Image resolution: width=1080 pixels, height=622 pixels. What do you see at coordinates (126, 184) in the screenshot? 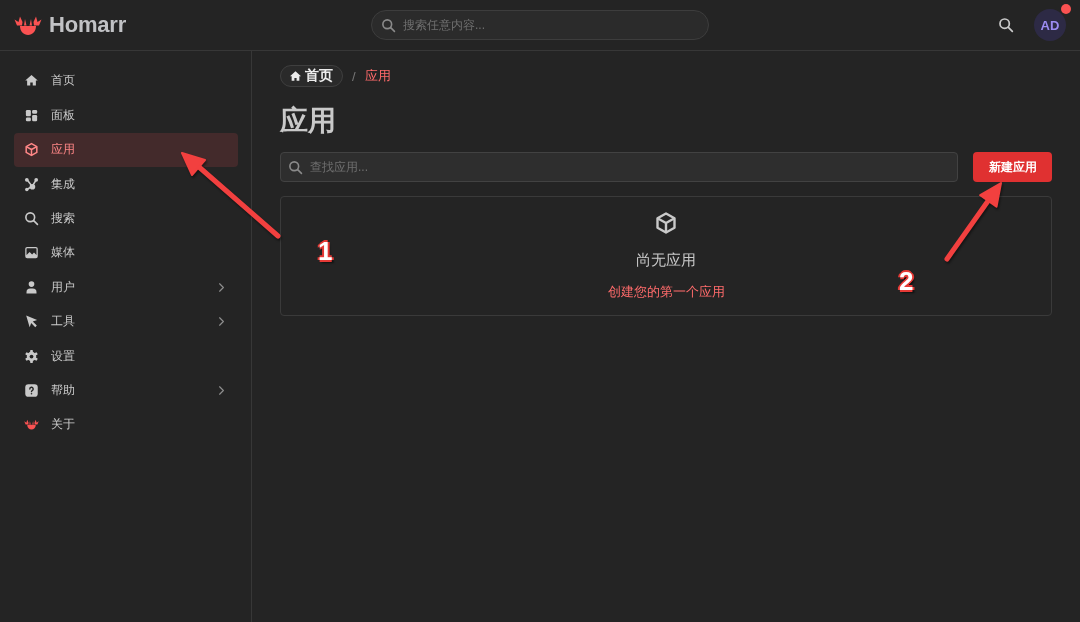
I see `sidebar-item: 集成` at bounding box center [126, 184].